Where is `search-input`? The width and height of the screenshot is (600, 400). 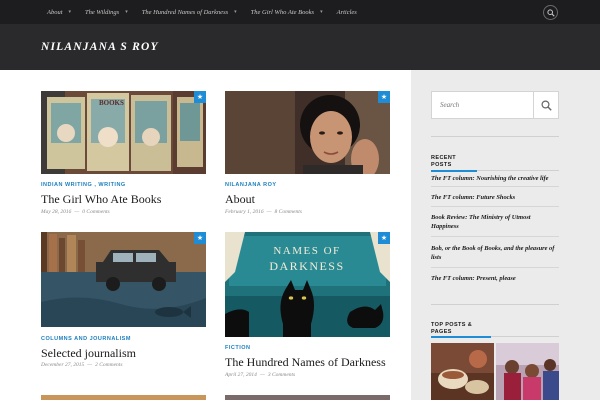
search-input is located at coordinates (479, 105).